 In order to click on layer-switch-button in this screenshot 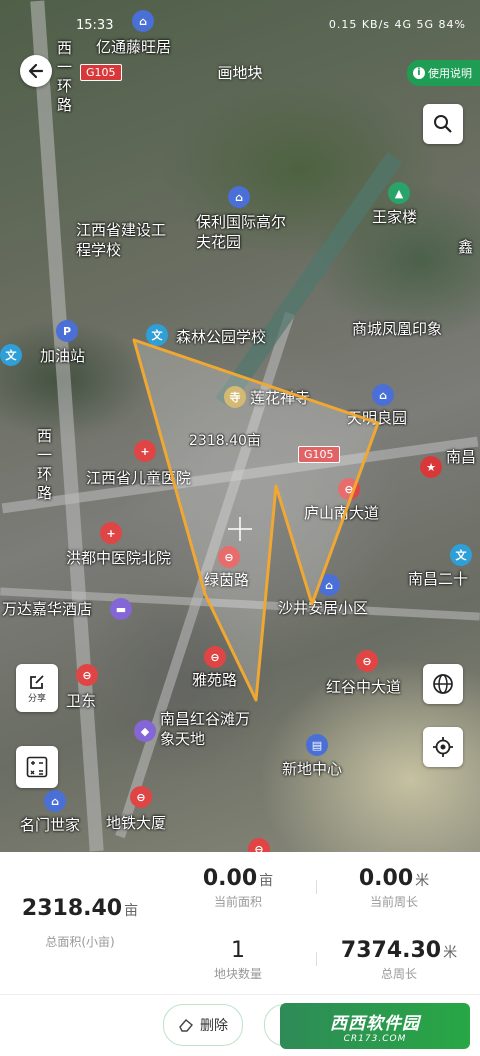, I will do `click(443, 684)`.